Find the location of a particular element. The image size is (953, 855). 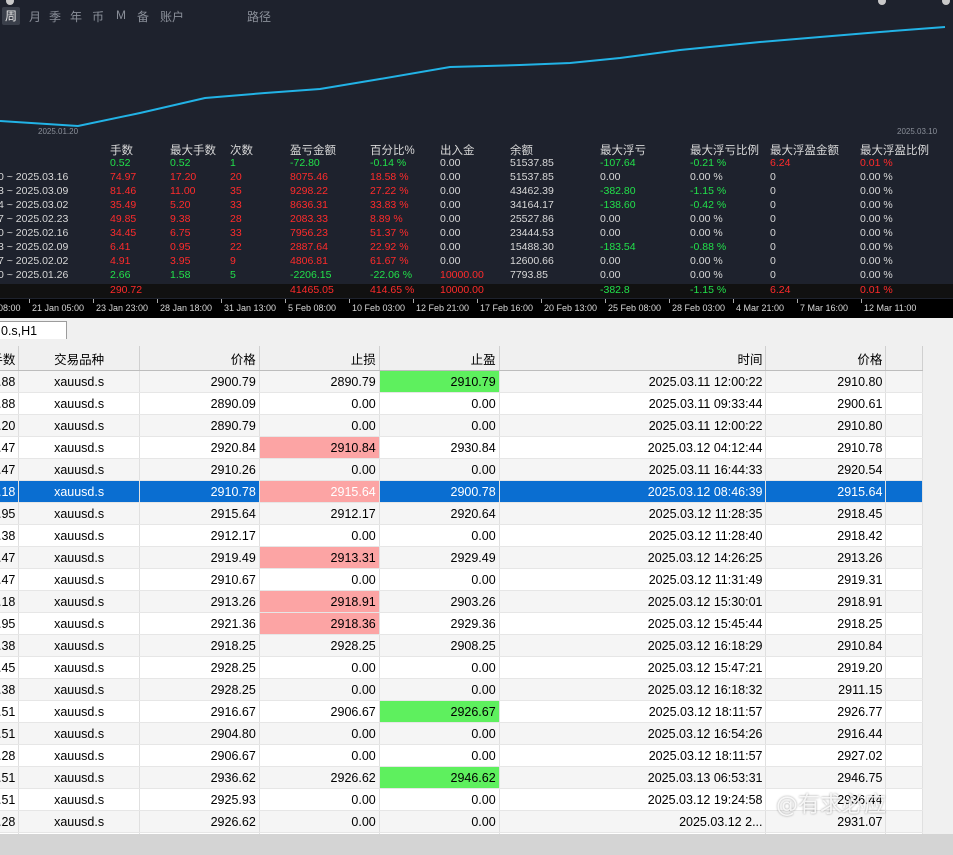

stats-period: 4 ~ 2025.03.02 is located at coordinates (34, 205).